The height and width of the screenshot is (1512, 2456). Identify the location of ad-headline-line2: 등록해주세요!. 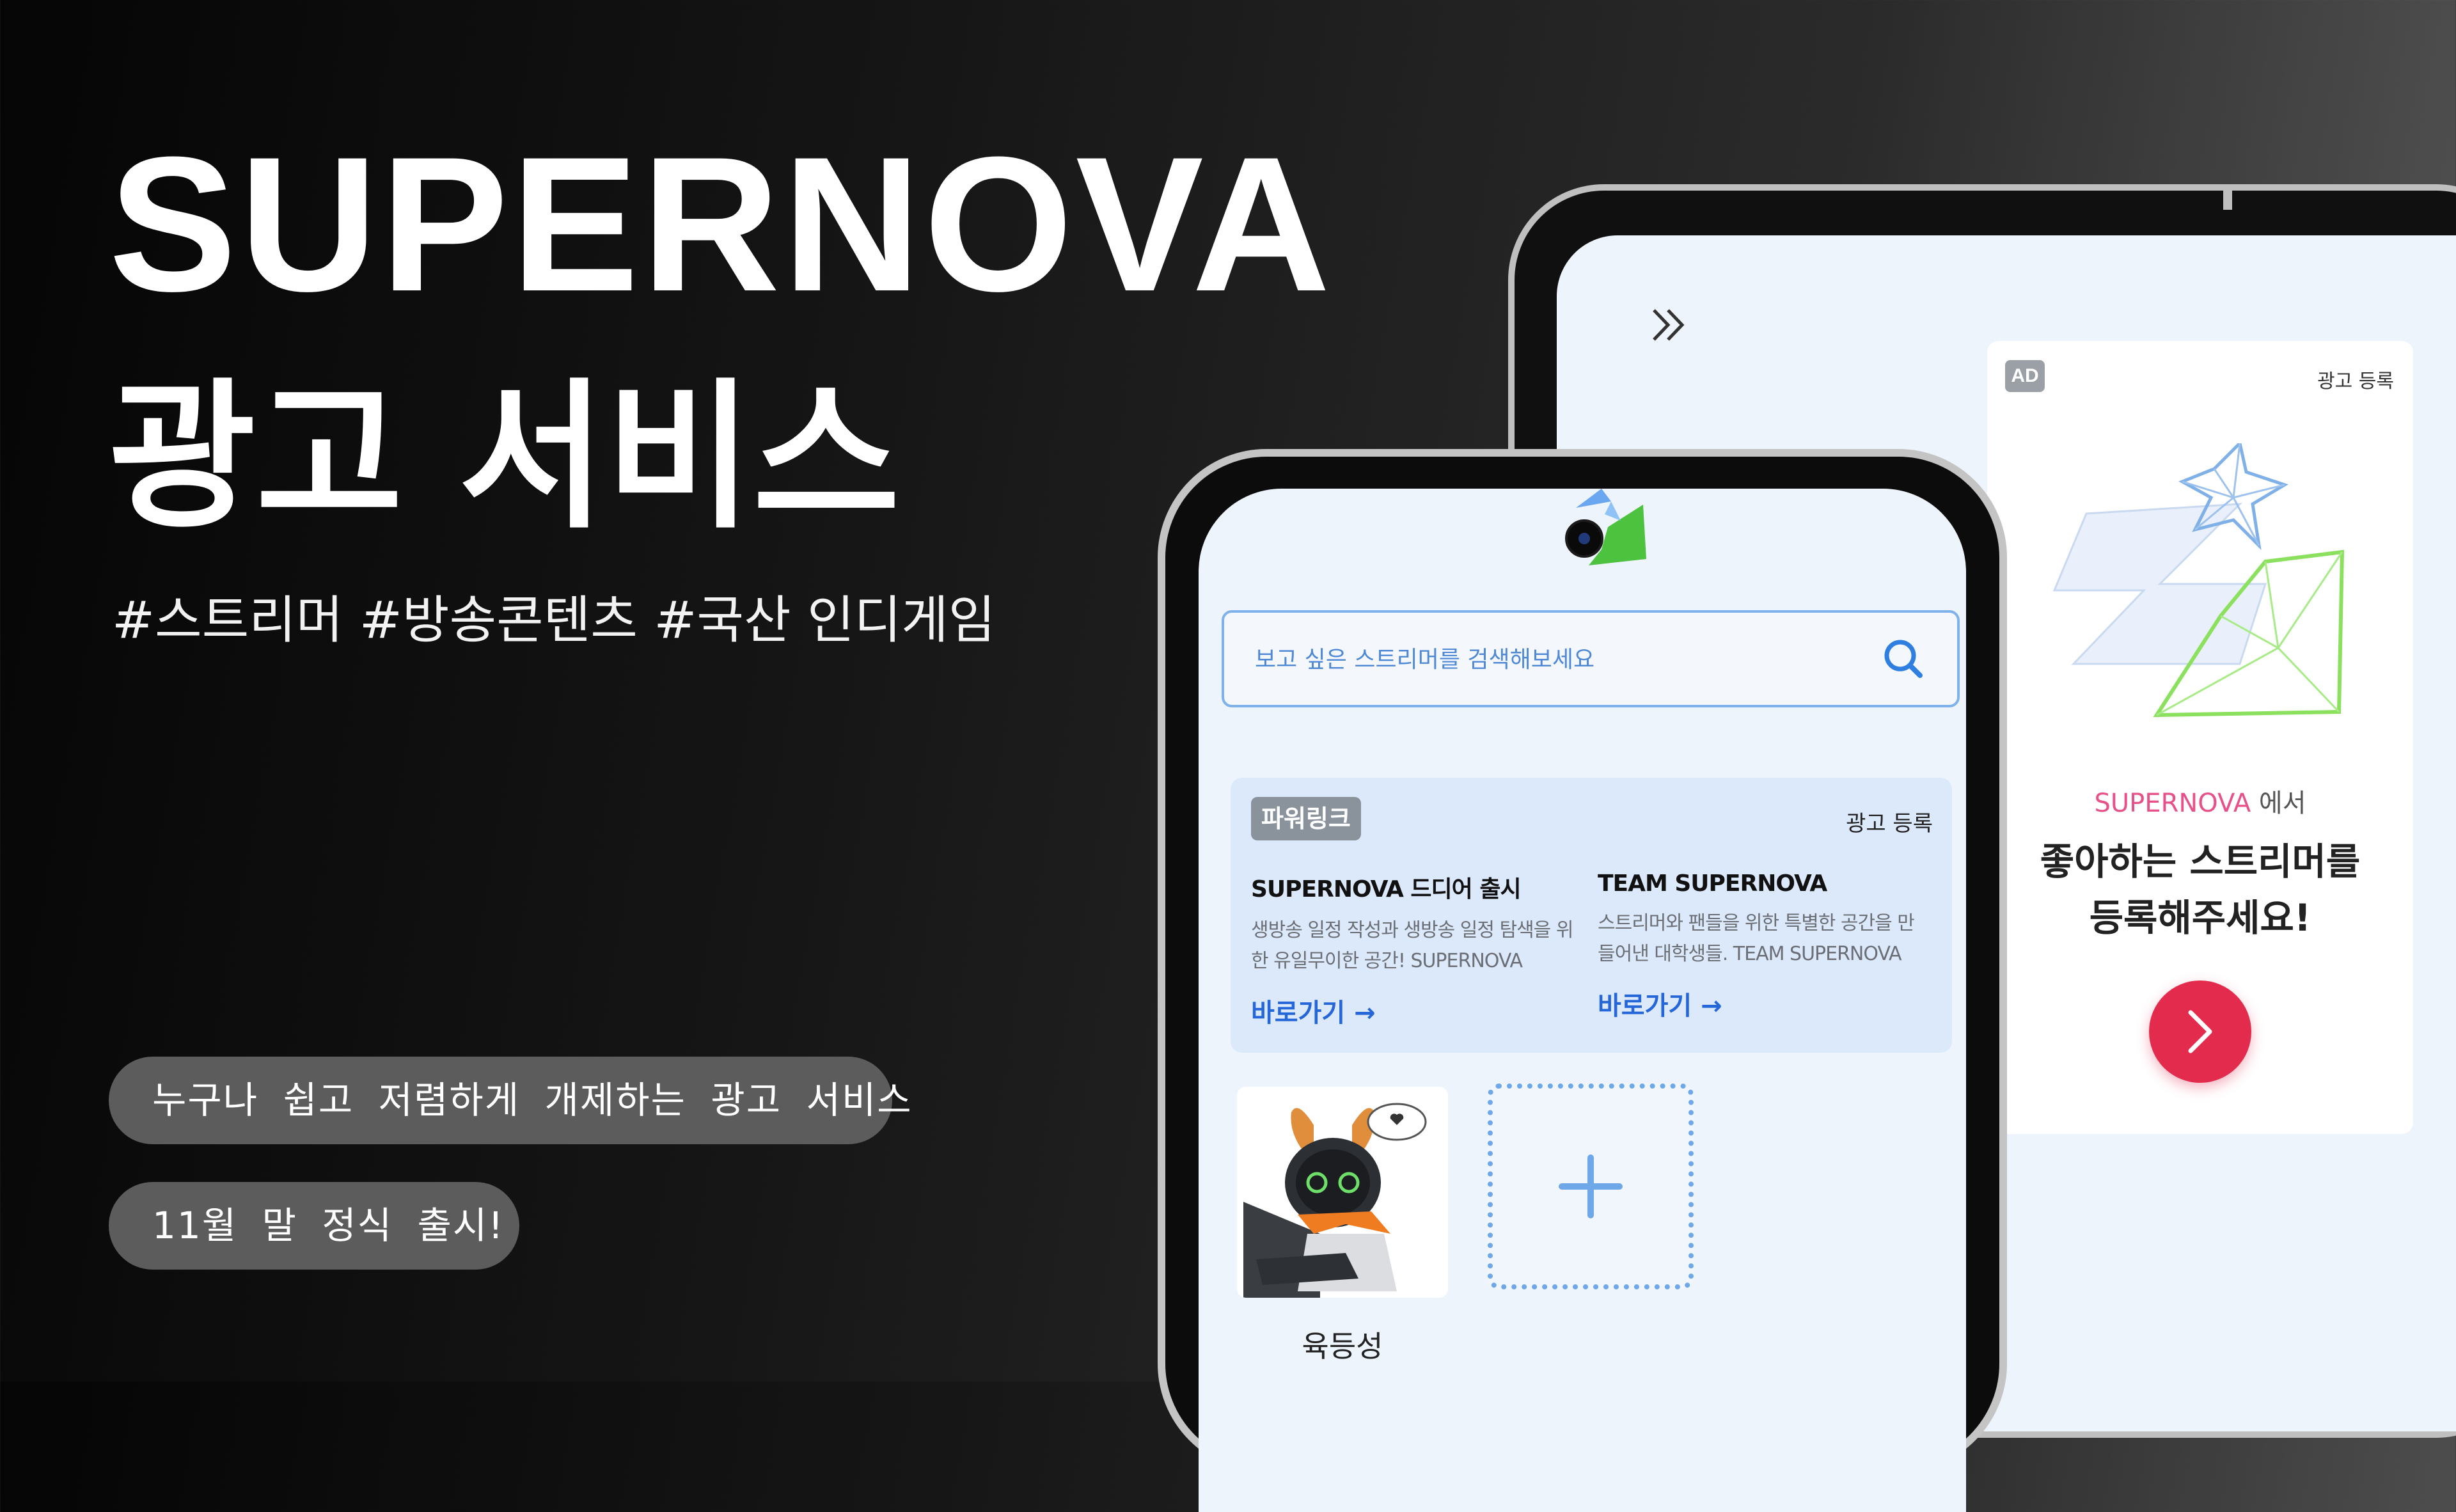
(2200, 918).